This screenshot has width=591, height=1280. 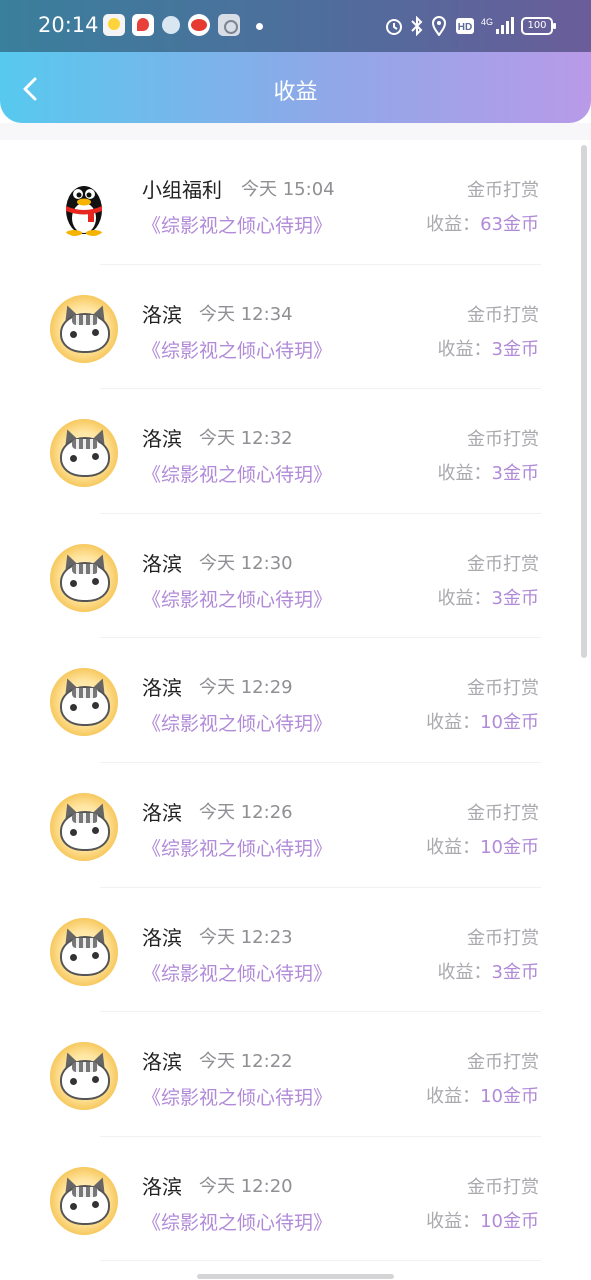 What do you see at coordinates (295, 825) in the screenshot?
I see `list-item: 洛滨 今天 12:26 《综影视之倾心待玥》 金币打赏 收益：10金币` at bounding box center [295, 825].